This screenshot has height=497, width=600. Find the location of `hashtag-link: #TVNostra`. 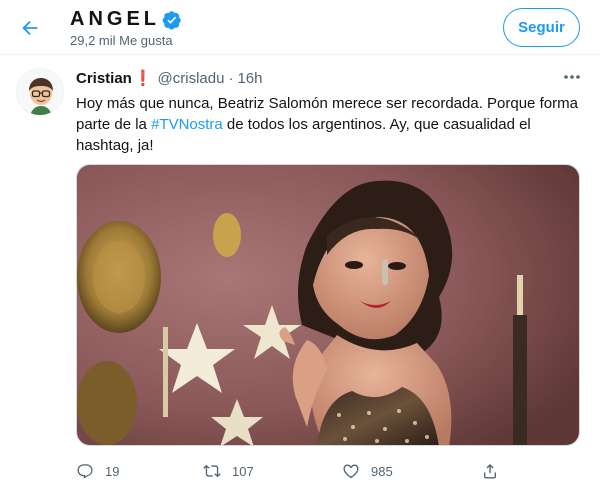

hashtag-link: #TVNostra is located at coordinates (187, 124).